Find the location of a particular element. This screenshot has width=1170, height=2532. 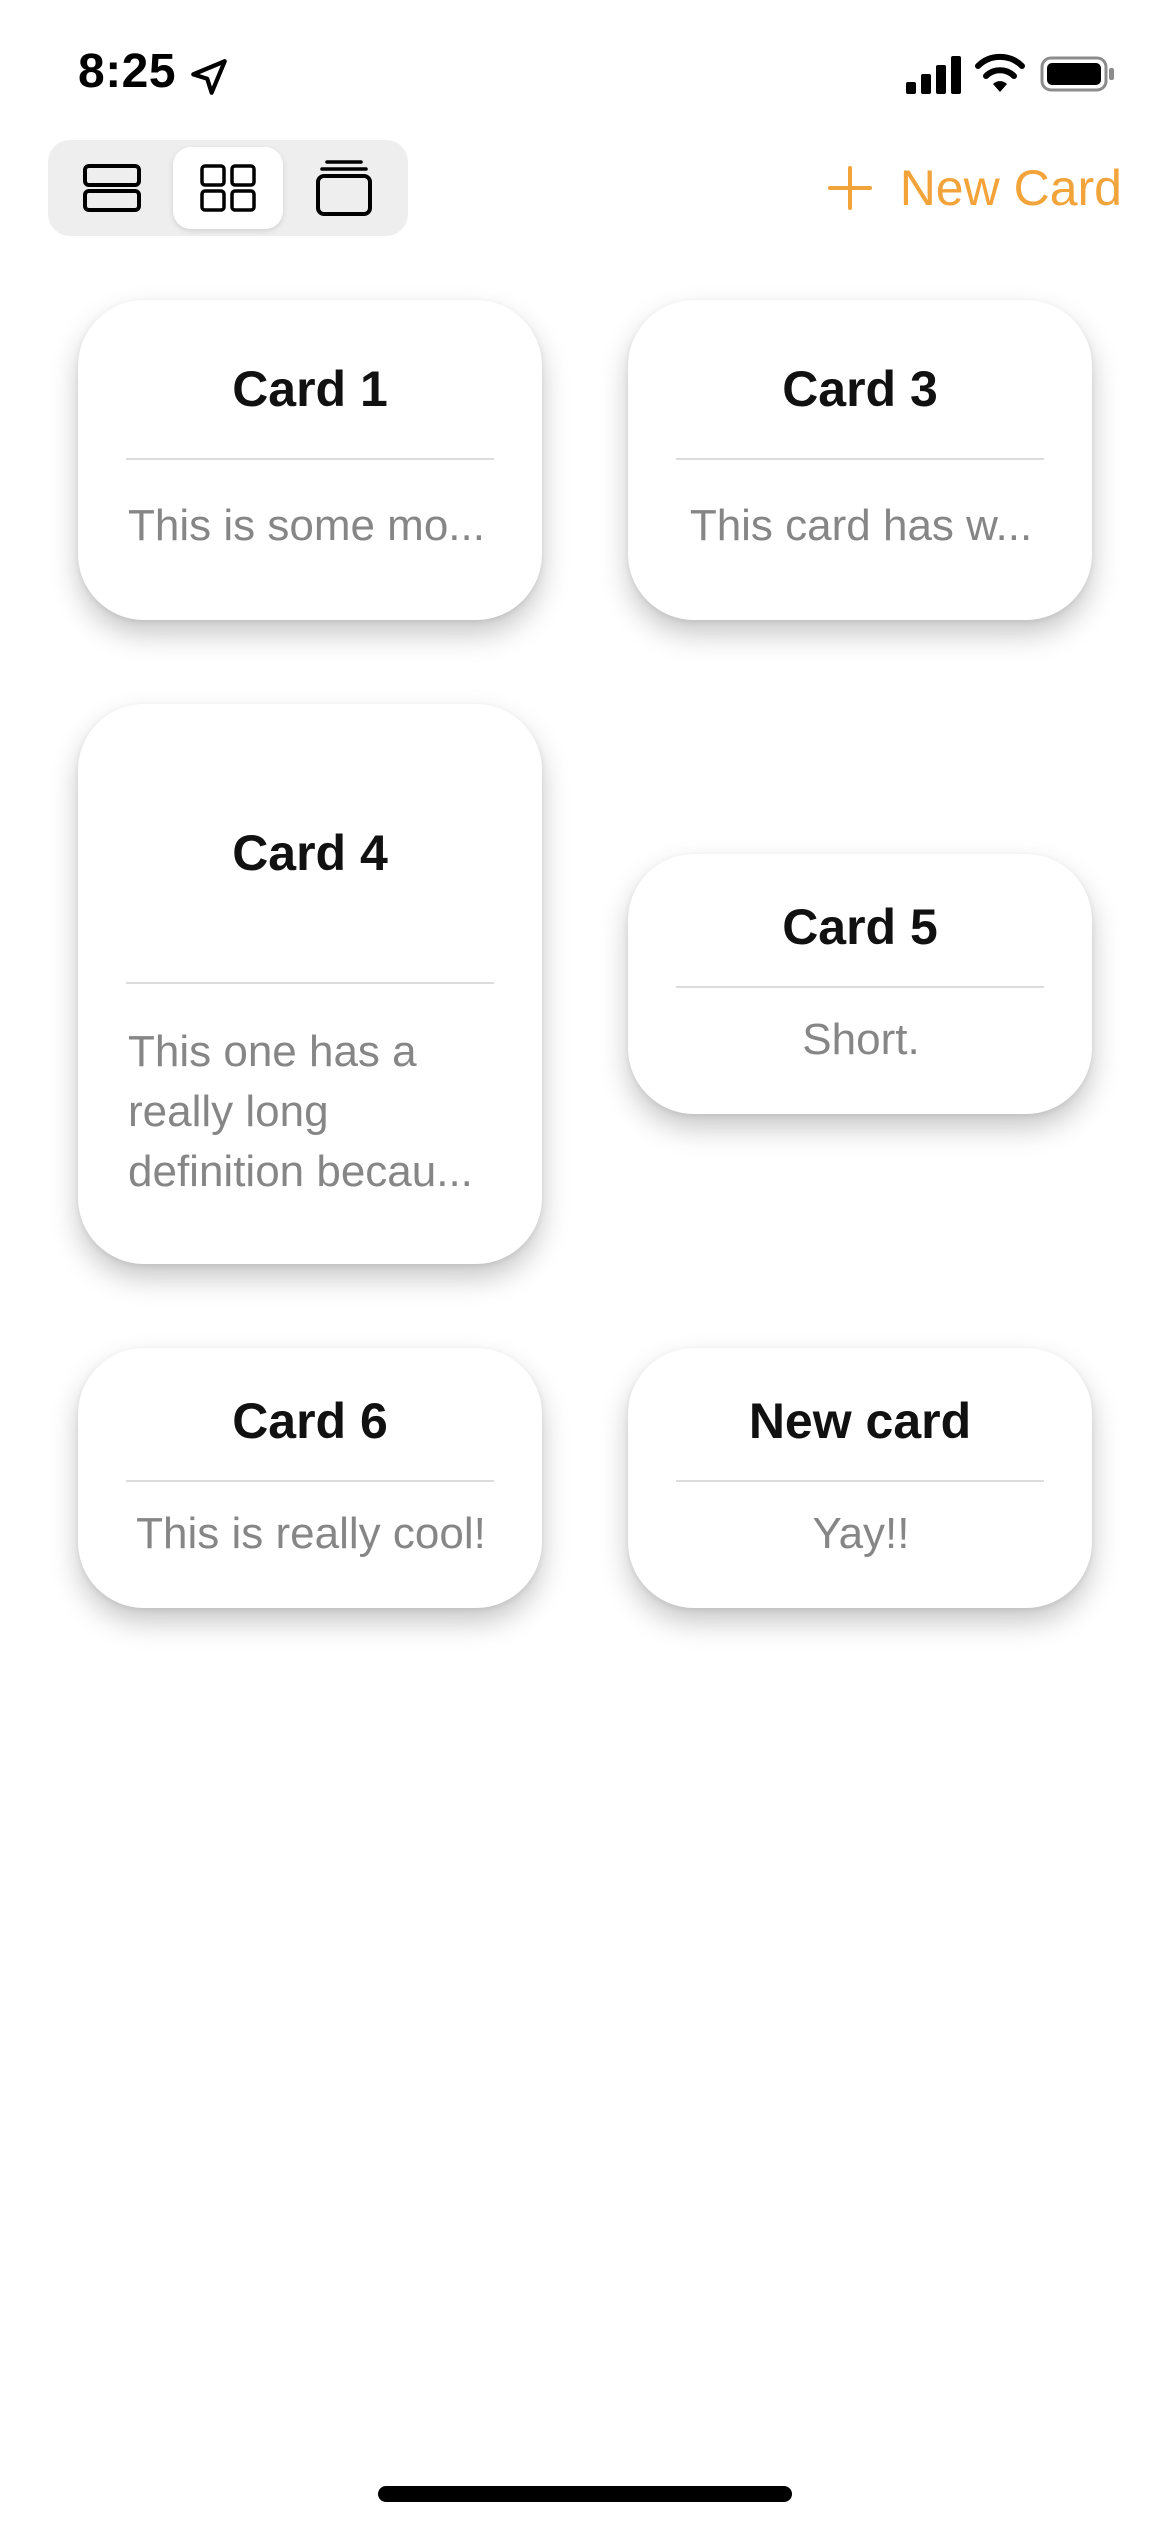

card-body: Short. is located at coordinates (861, 1039).